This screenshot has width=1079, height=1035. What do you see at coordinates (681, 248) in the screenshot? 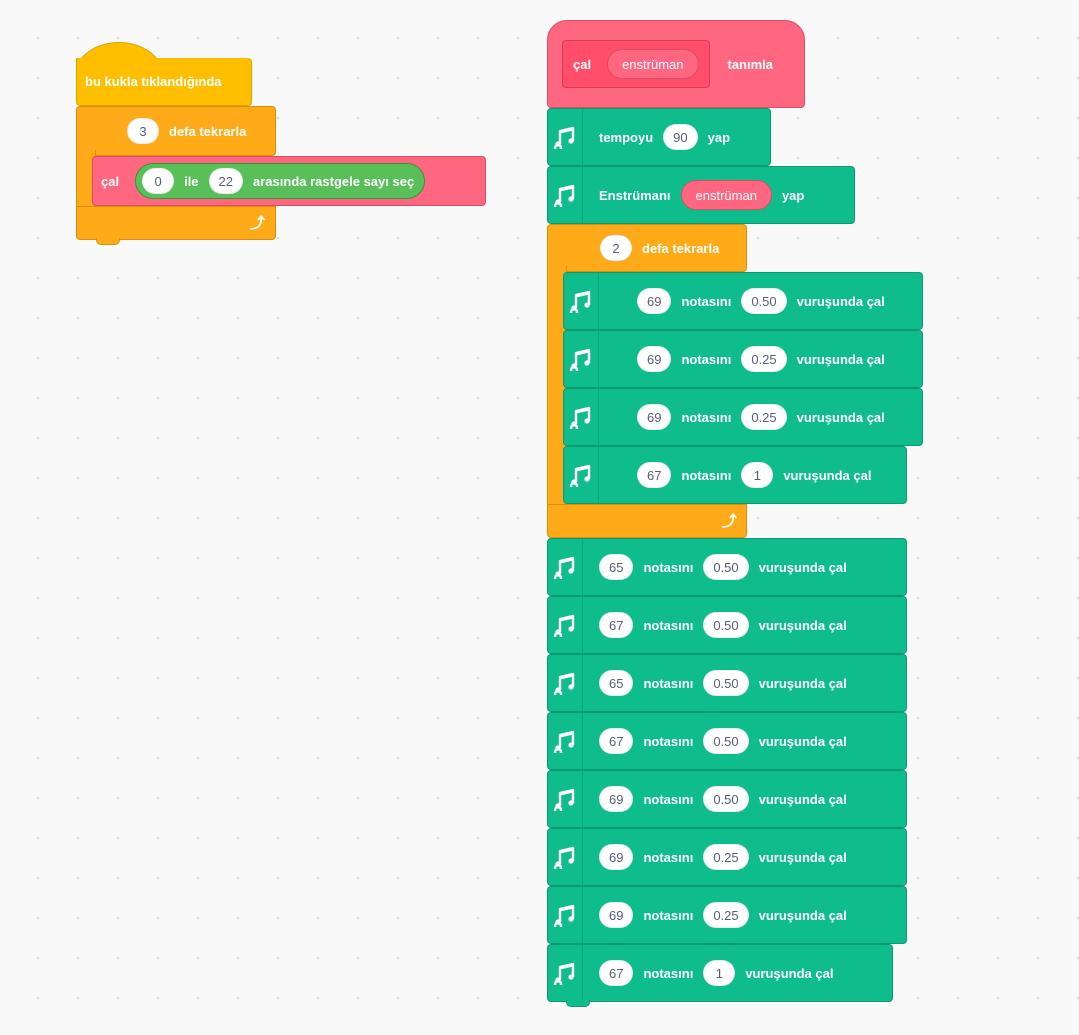
I see `repeat-2-label: defa tekrarla` at bounding box center [681, 248].